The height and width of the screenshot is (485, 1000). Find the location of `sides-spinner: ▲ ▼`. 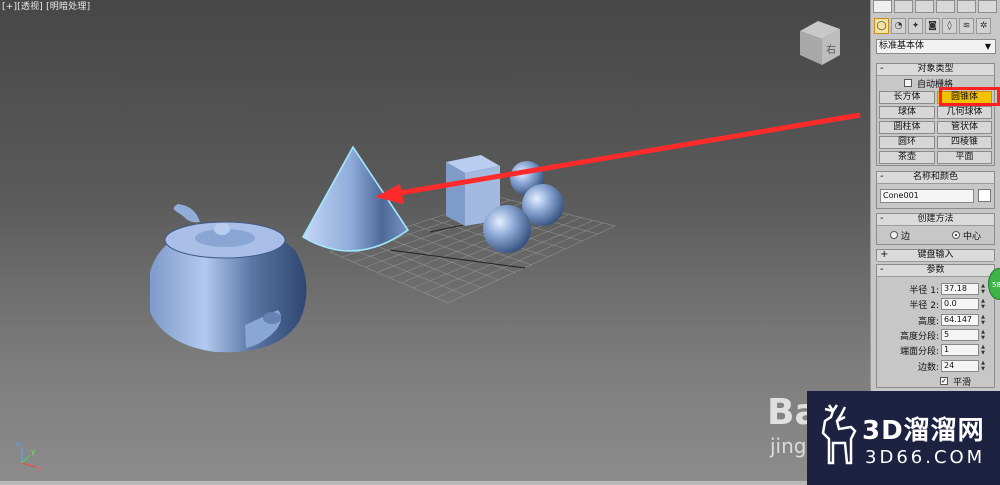

sides-spinner: ▲ ▼ is located at coordinates (983, 366).